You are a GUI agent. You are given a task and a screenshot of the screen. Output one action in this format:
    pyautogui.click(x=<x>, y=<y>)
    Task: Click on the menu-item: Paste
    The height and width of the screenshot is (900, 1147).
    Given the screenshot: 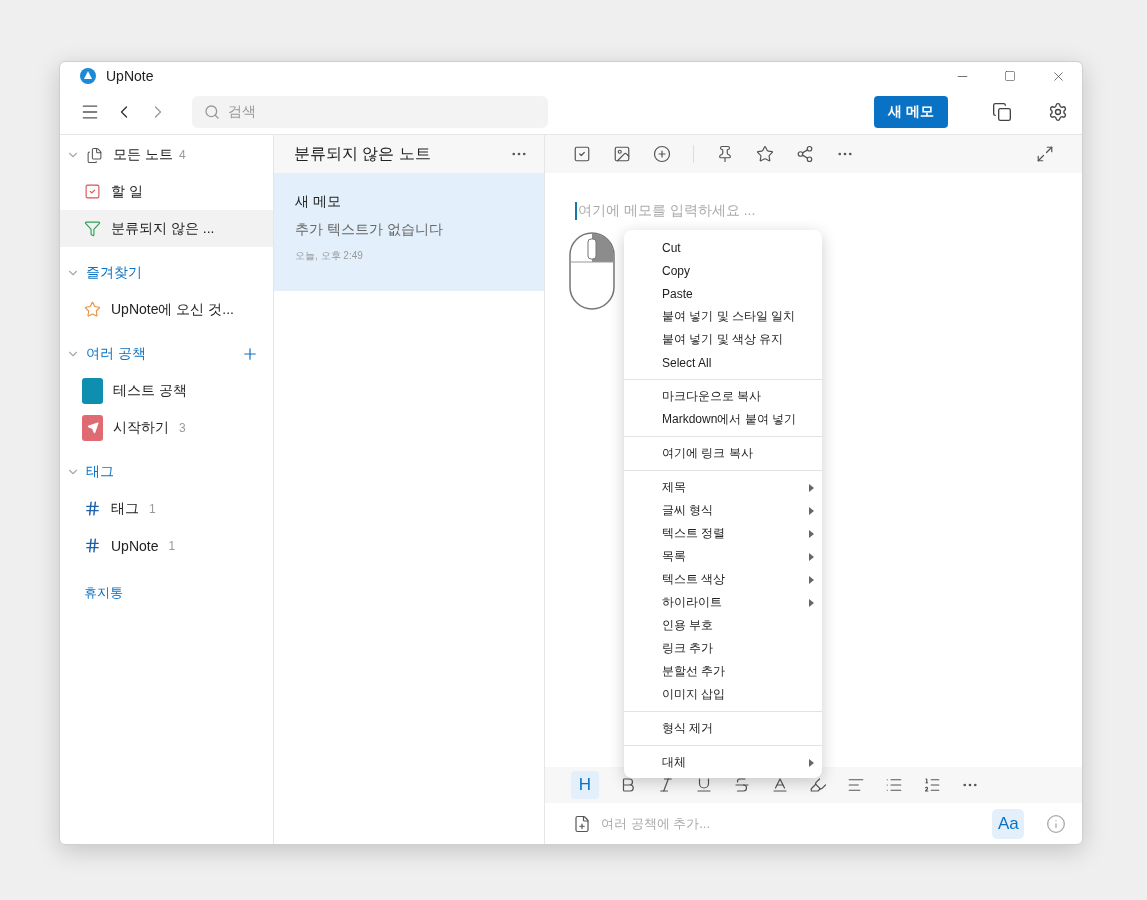 What is the action you would take?
    pyautogui.click(x=723, y=293)
    